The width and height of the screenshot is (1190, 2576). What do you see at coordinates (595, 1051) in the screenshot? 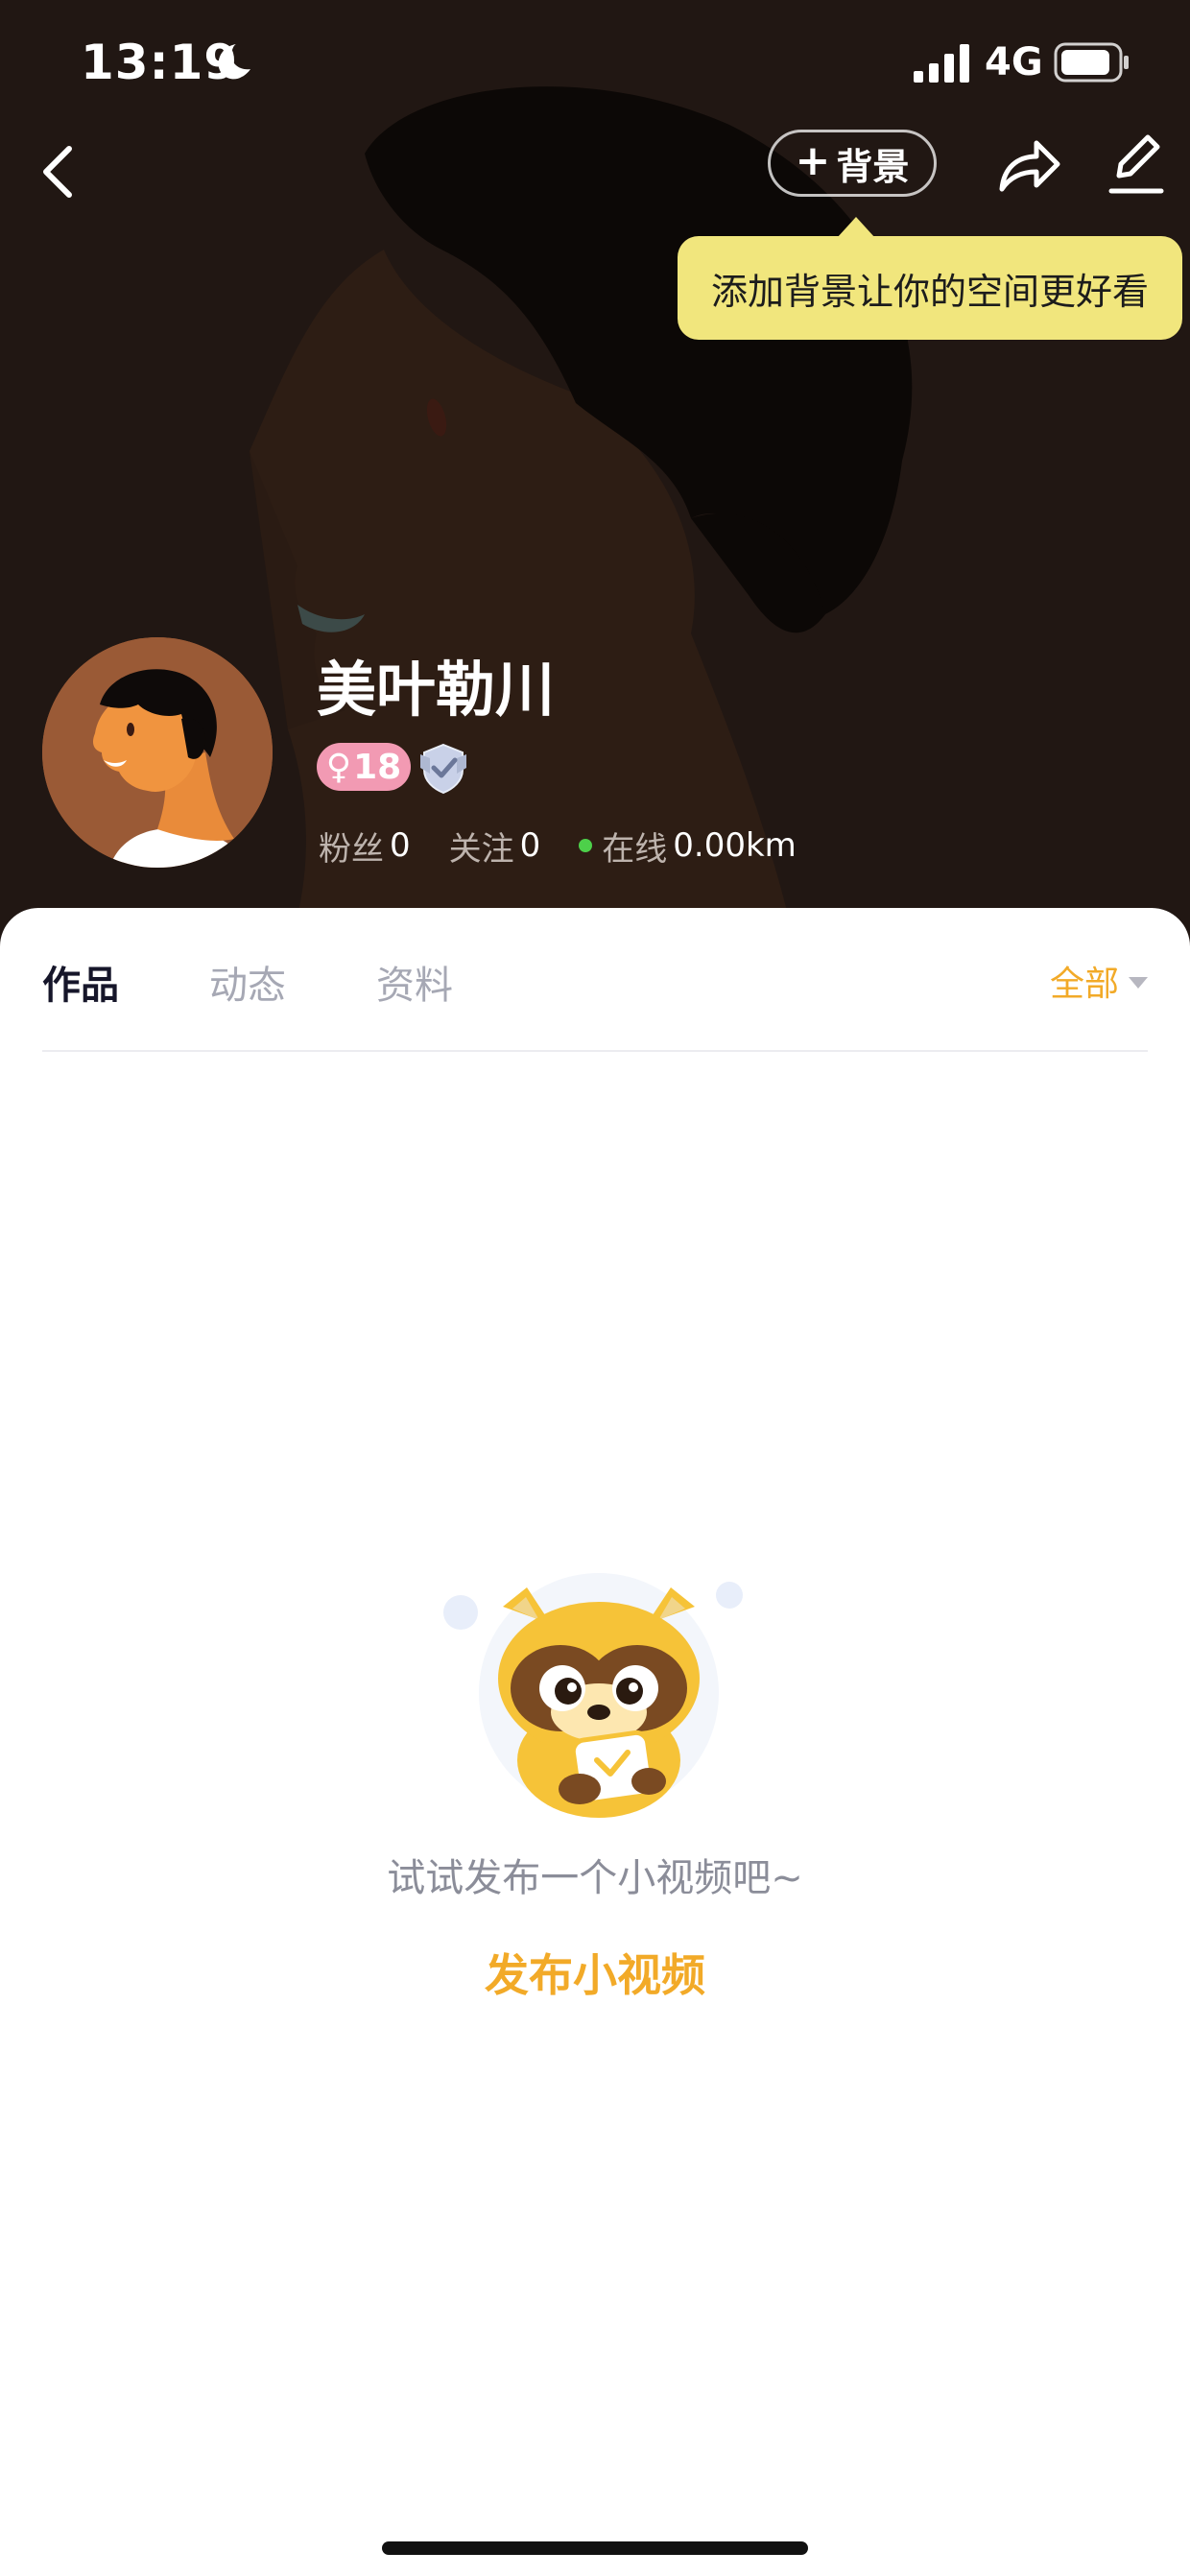
I see `tabs-divider` at bounding box center [595, 1051].